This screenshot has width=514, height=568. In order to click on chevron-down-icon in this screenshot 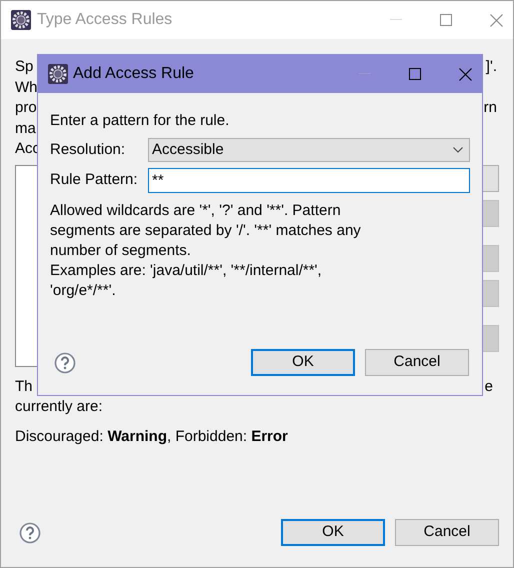, I will do `click(458, 150)`.